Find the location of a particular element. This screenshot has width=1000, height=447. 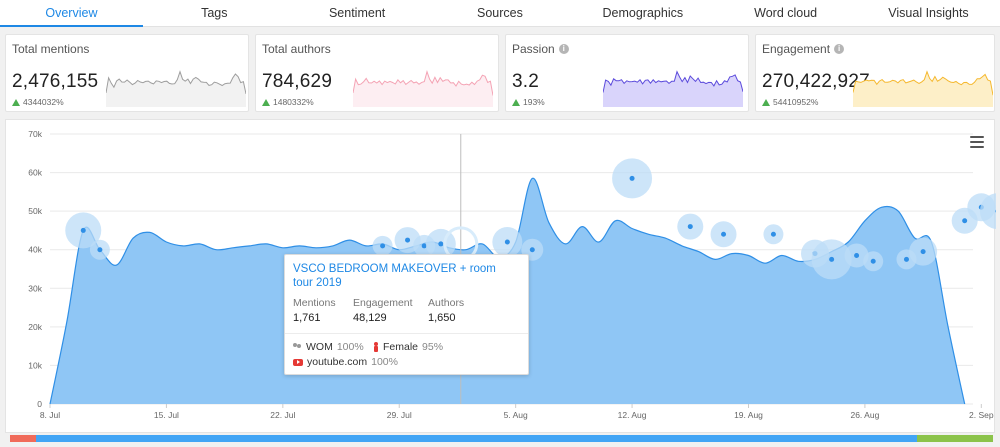

x-tick-label: 8. Jul is located at coordinates (50, 415).